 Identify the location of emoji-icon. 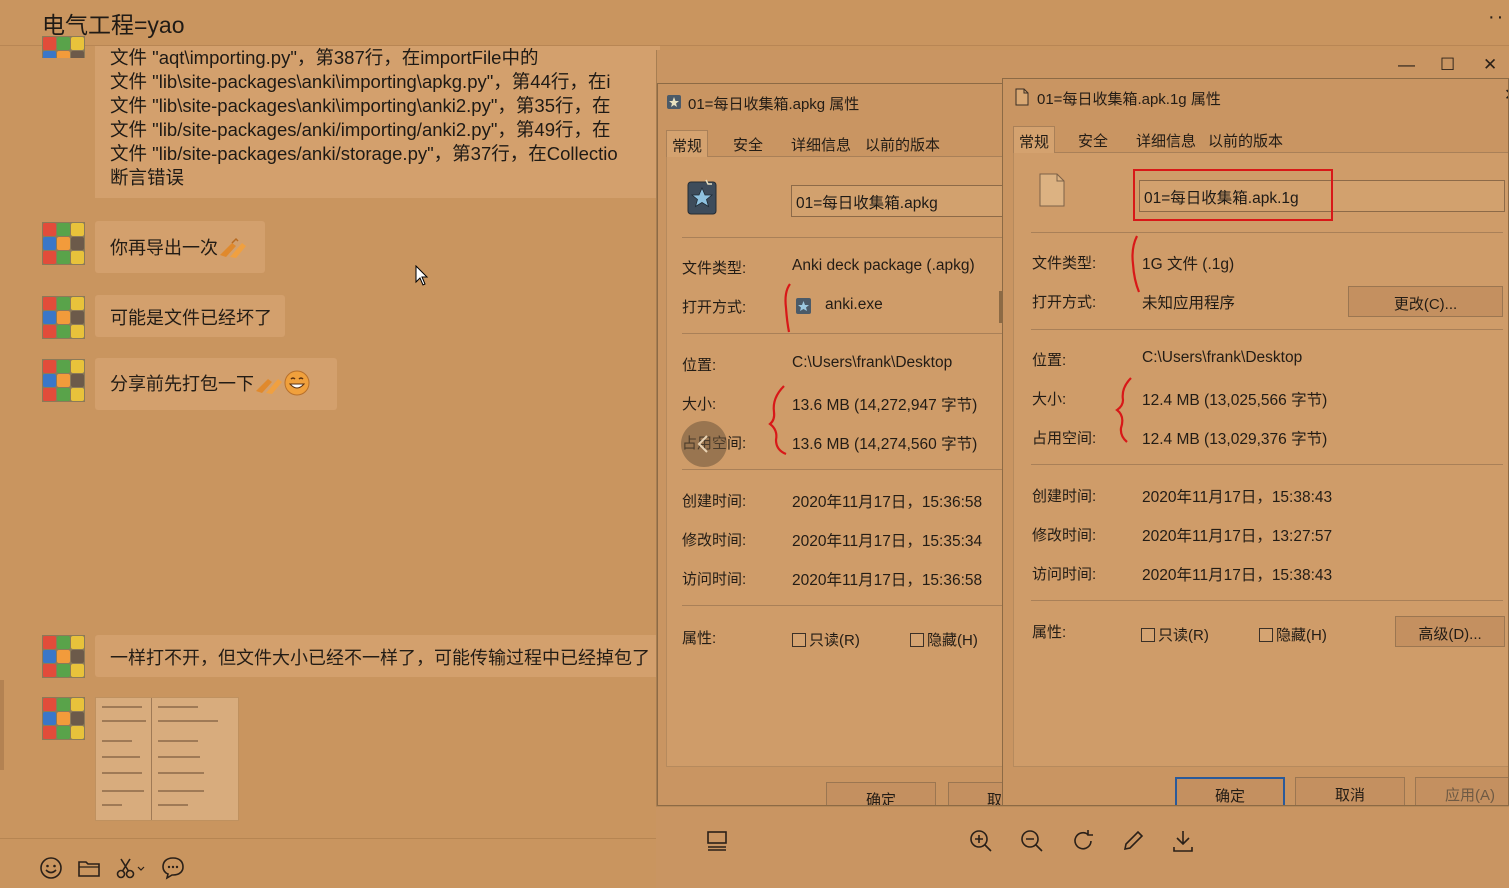
(51, 868).